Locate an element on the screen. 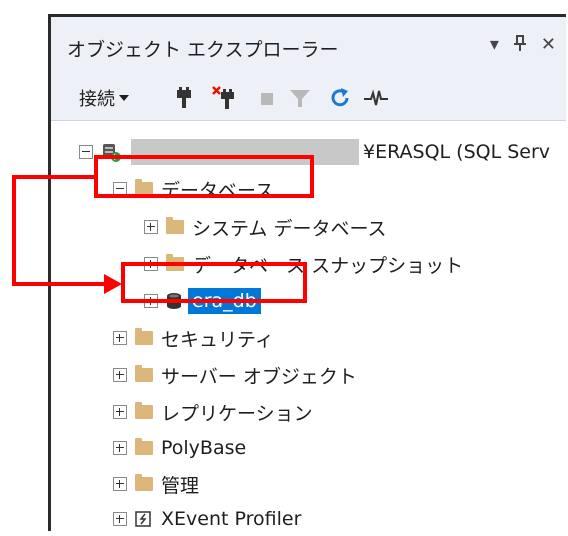  connect-button: 接続 is located at coordinates (105, 98).